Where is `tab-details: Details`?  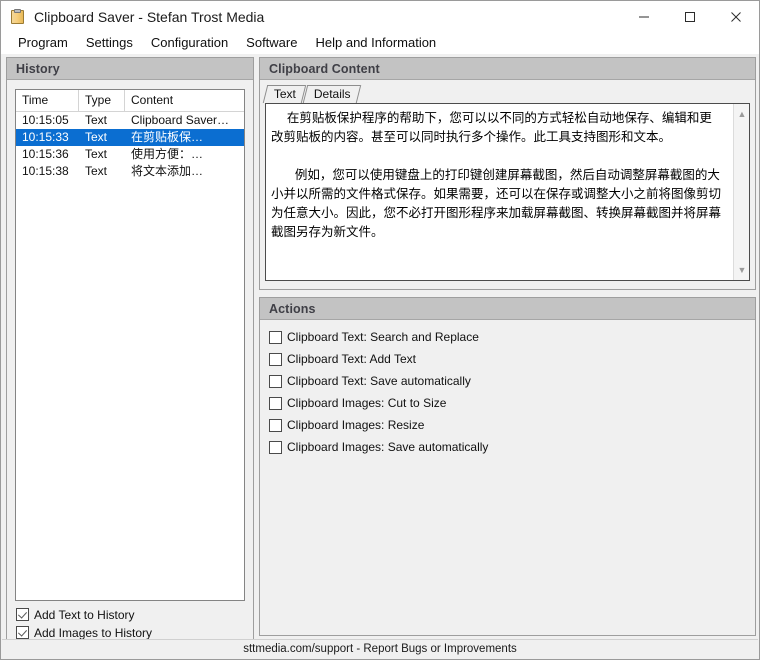 tab-details: Details is located at coordinates (331, 94).